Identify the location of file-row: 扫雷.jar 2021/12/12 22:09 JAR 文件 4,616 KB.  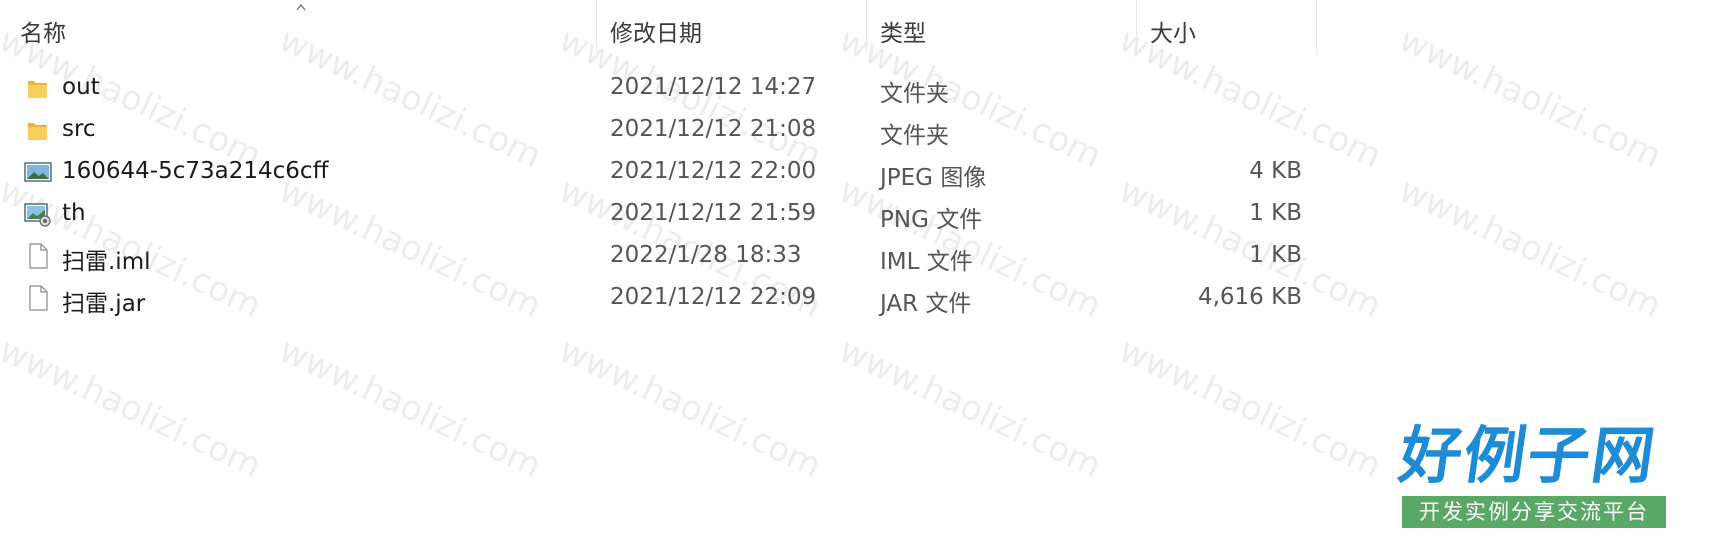
(660, 297).